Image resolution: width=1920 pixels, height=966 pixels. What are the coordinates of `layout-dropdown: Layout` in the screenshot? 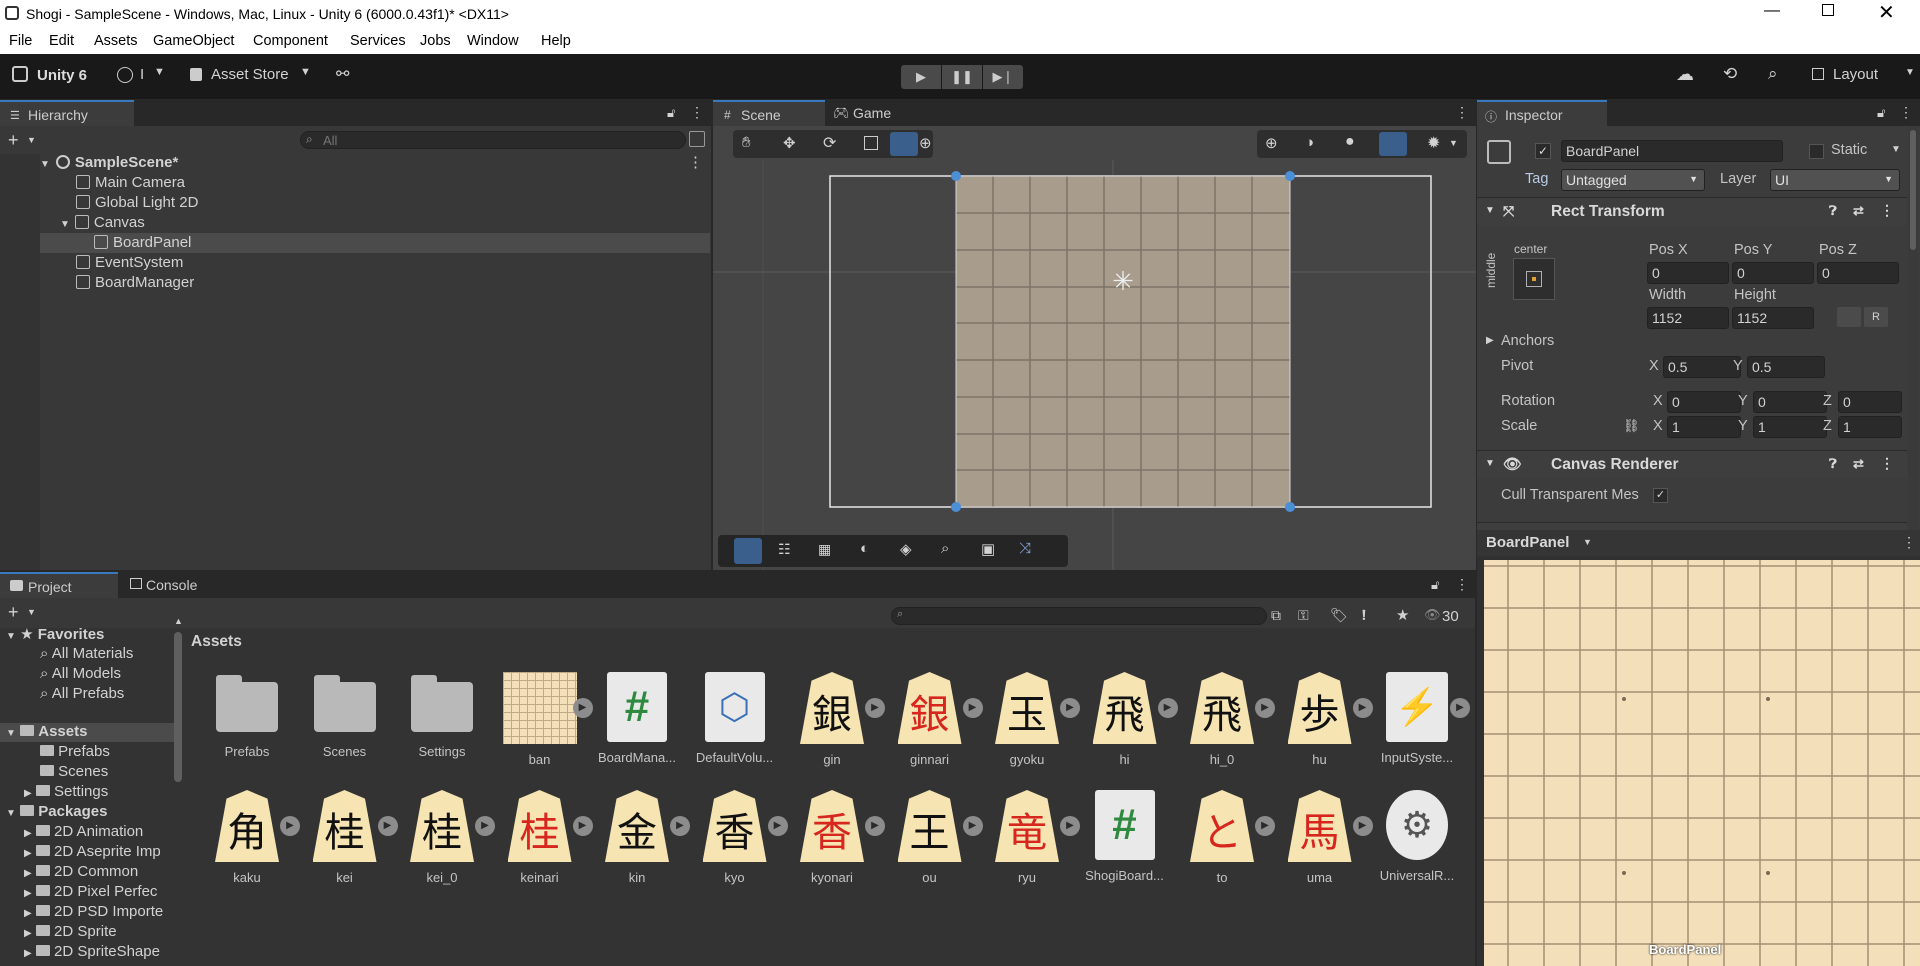 It's located at (1855, 74).